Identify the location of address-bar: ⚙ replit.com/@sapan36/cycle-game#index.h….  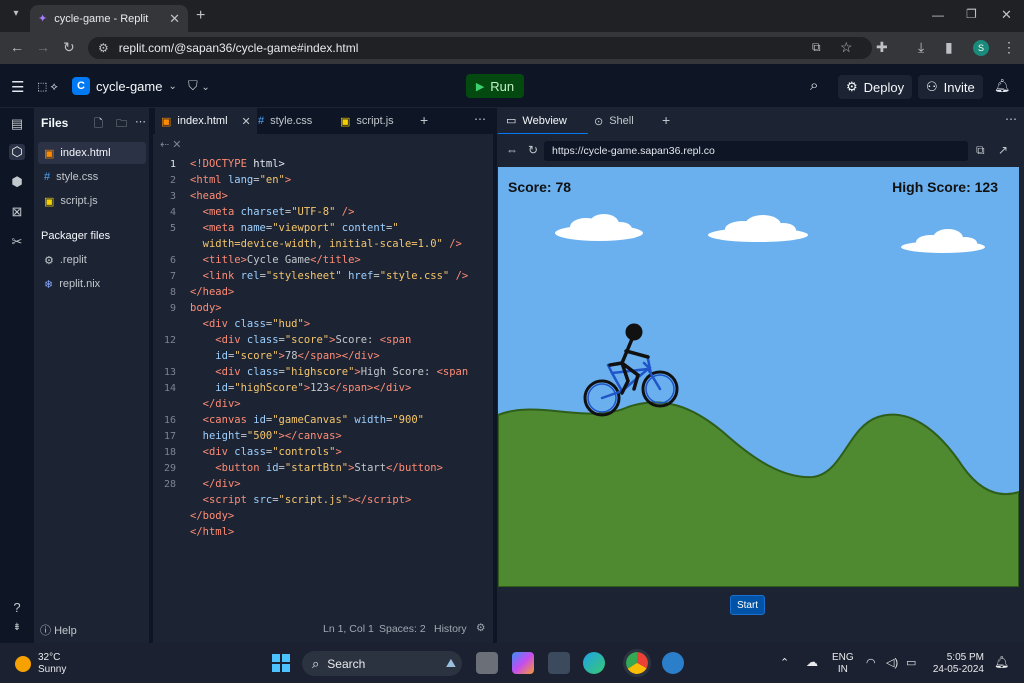
(480, 48).